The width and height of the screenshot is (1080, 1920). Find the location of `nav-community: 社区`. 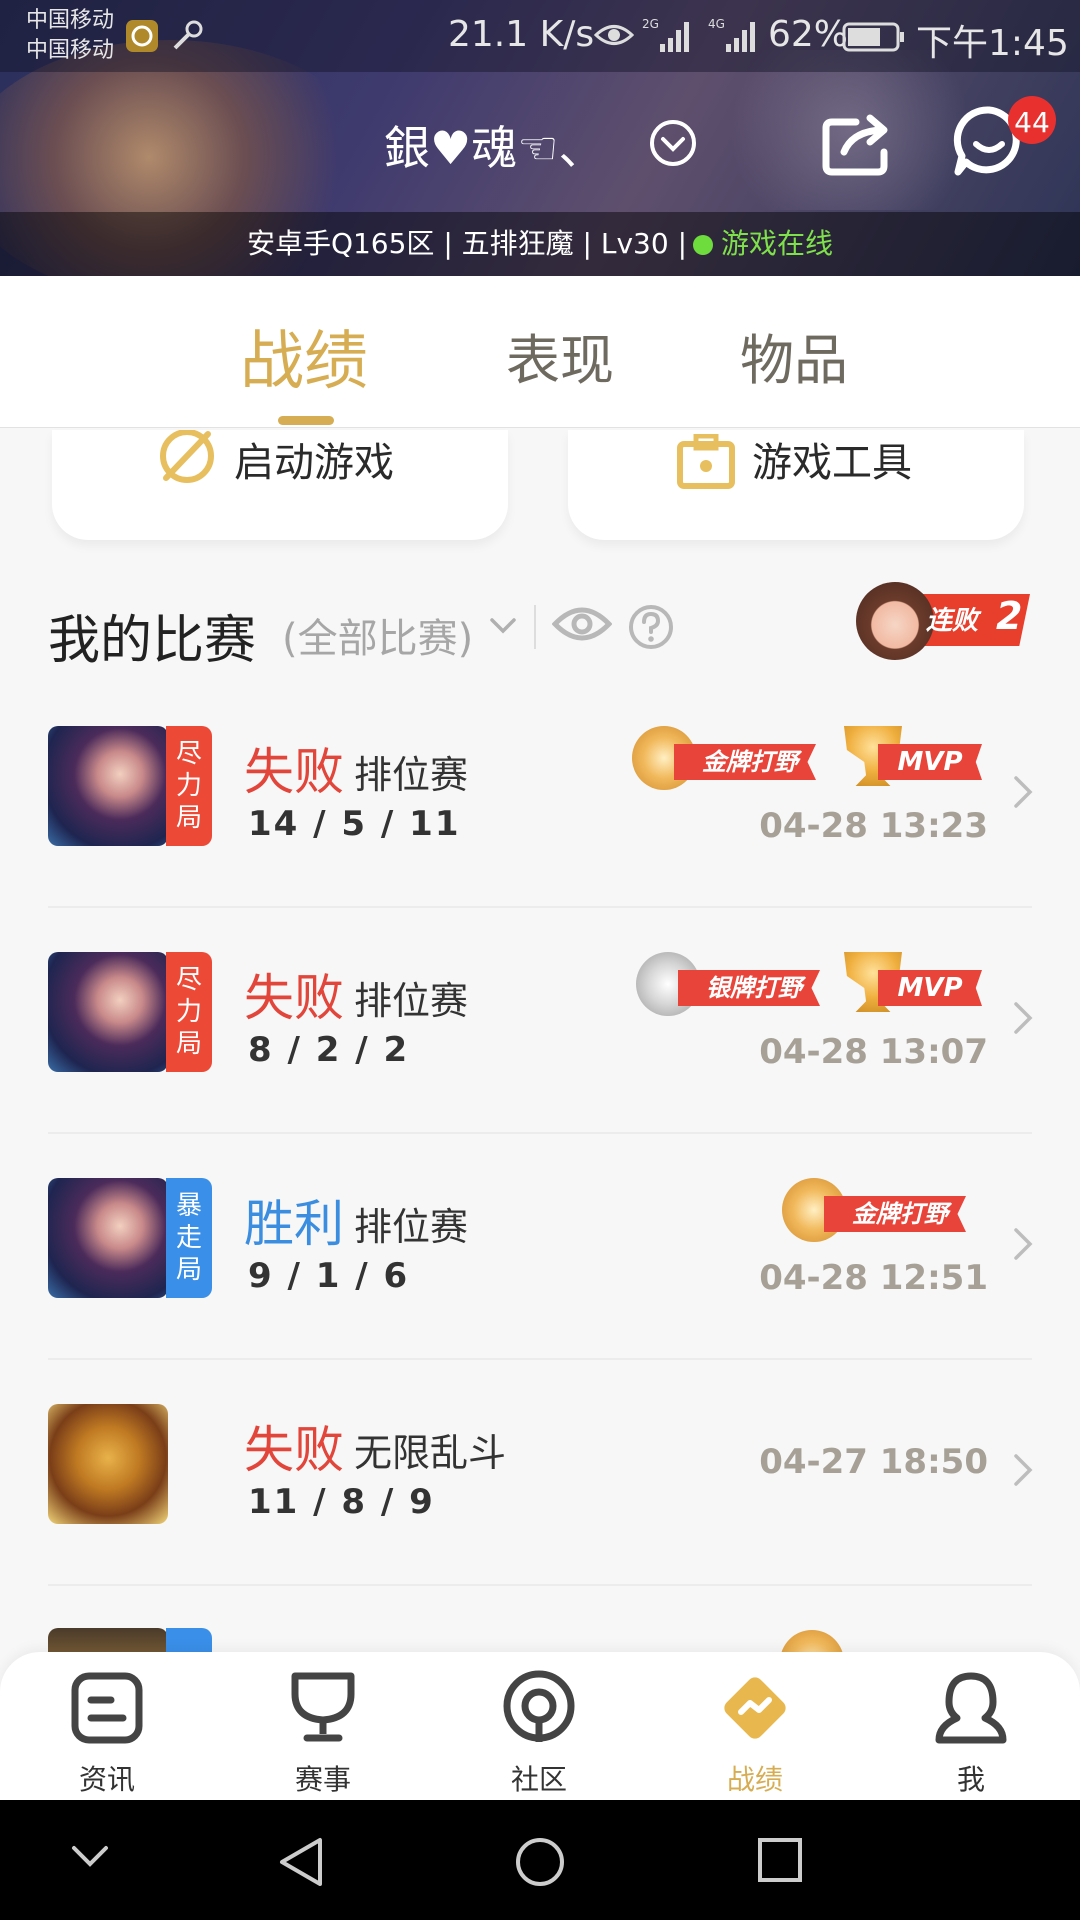

nav-community: 社区 is located at coordinates (539, 1730).